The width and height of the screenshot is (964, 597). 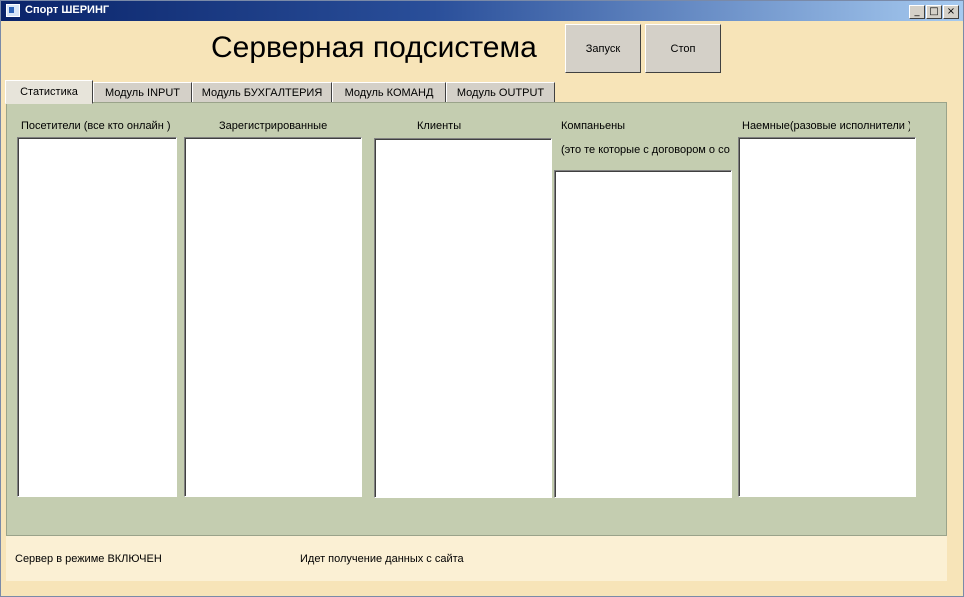 I want to click on visitors-list, so click(x=97, y=317).